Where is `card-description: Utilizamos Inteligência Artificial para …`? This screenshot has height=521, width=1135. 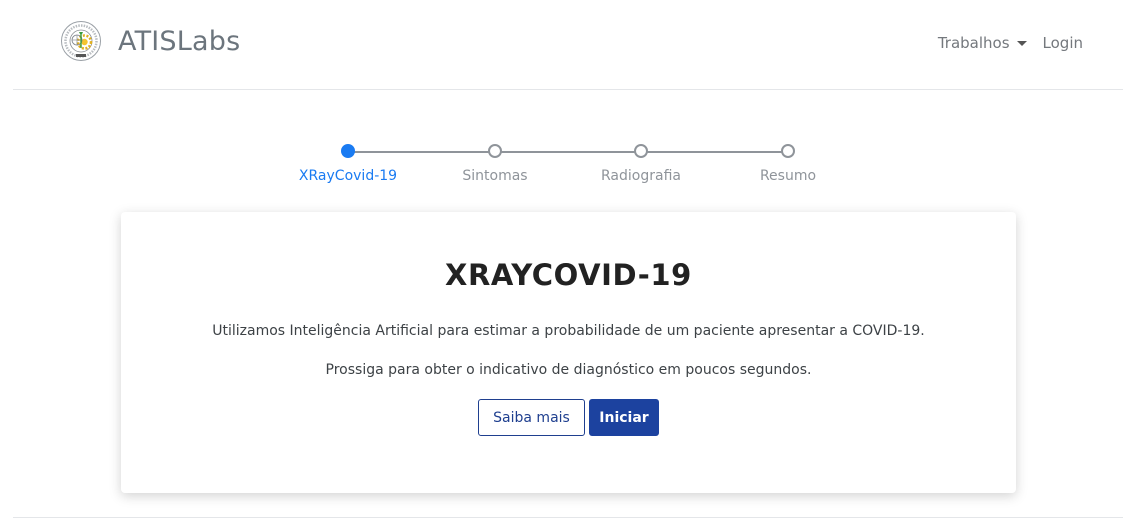 card-description: Utilizamos Inteligência Artificial para … is located at coordinates (568, 331).